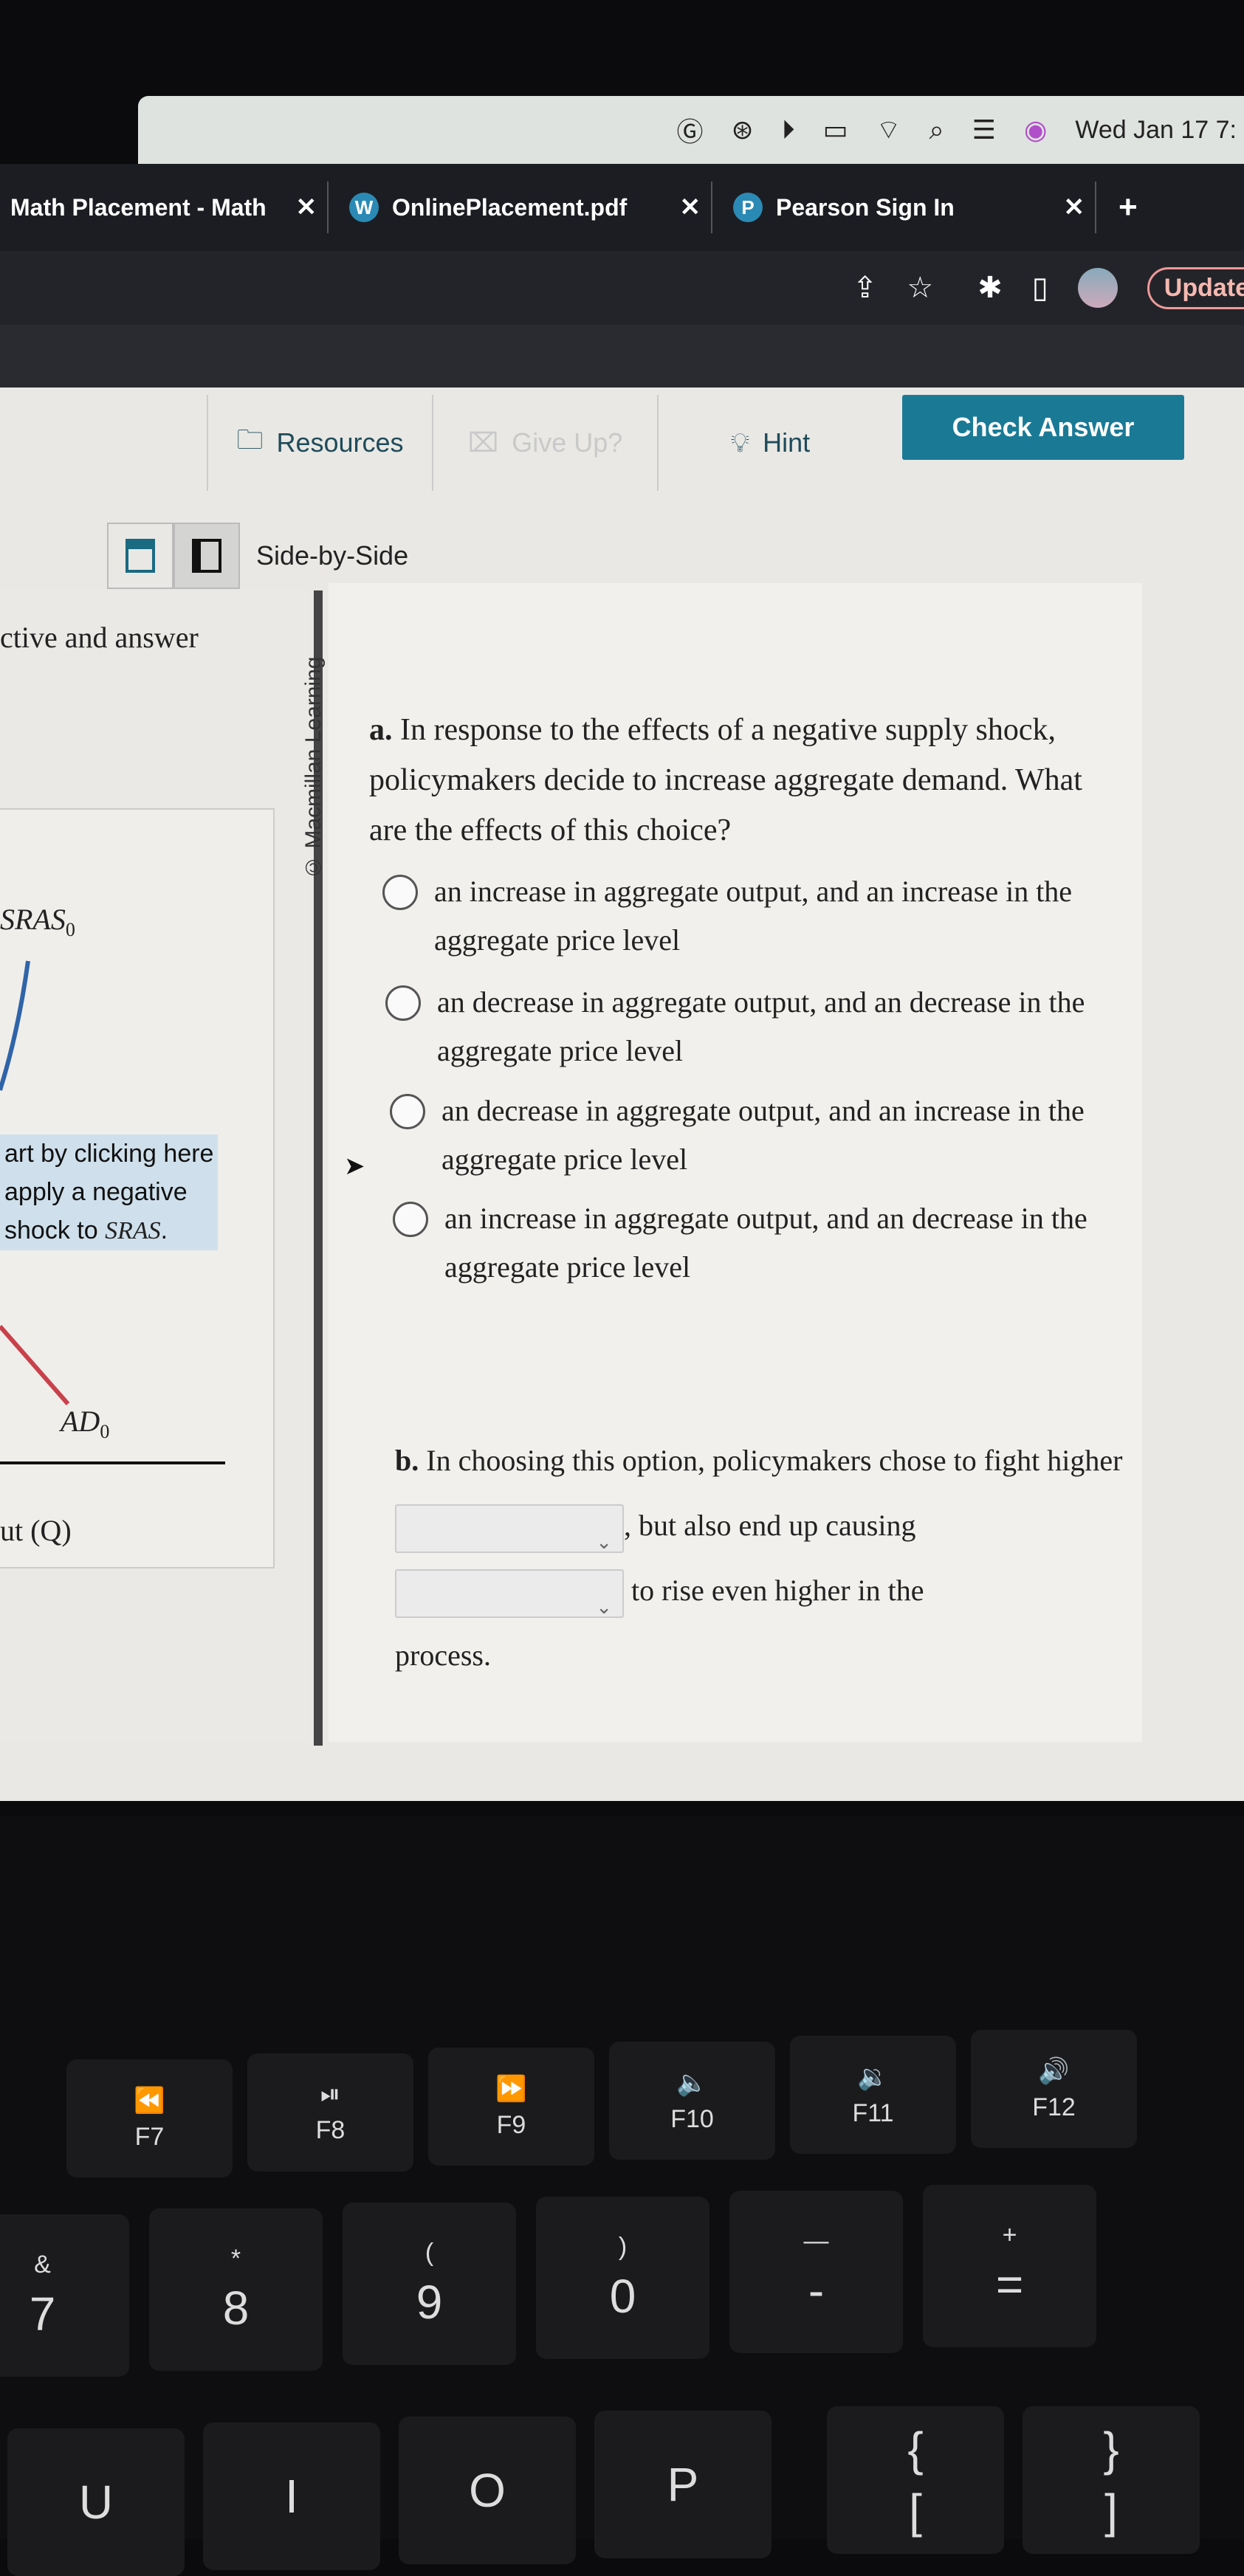 The width and height of the screenshot is (1244, 2576). I want to click on key-label: -, so click(816, 2290).